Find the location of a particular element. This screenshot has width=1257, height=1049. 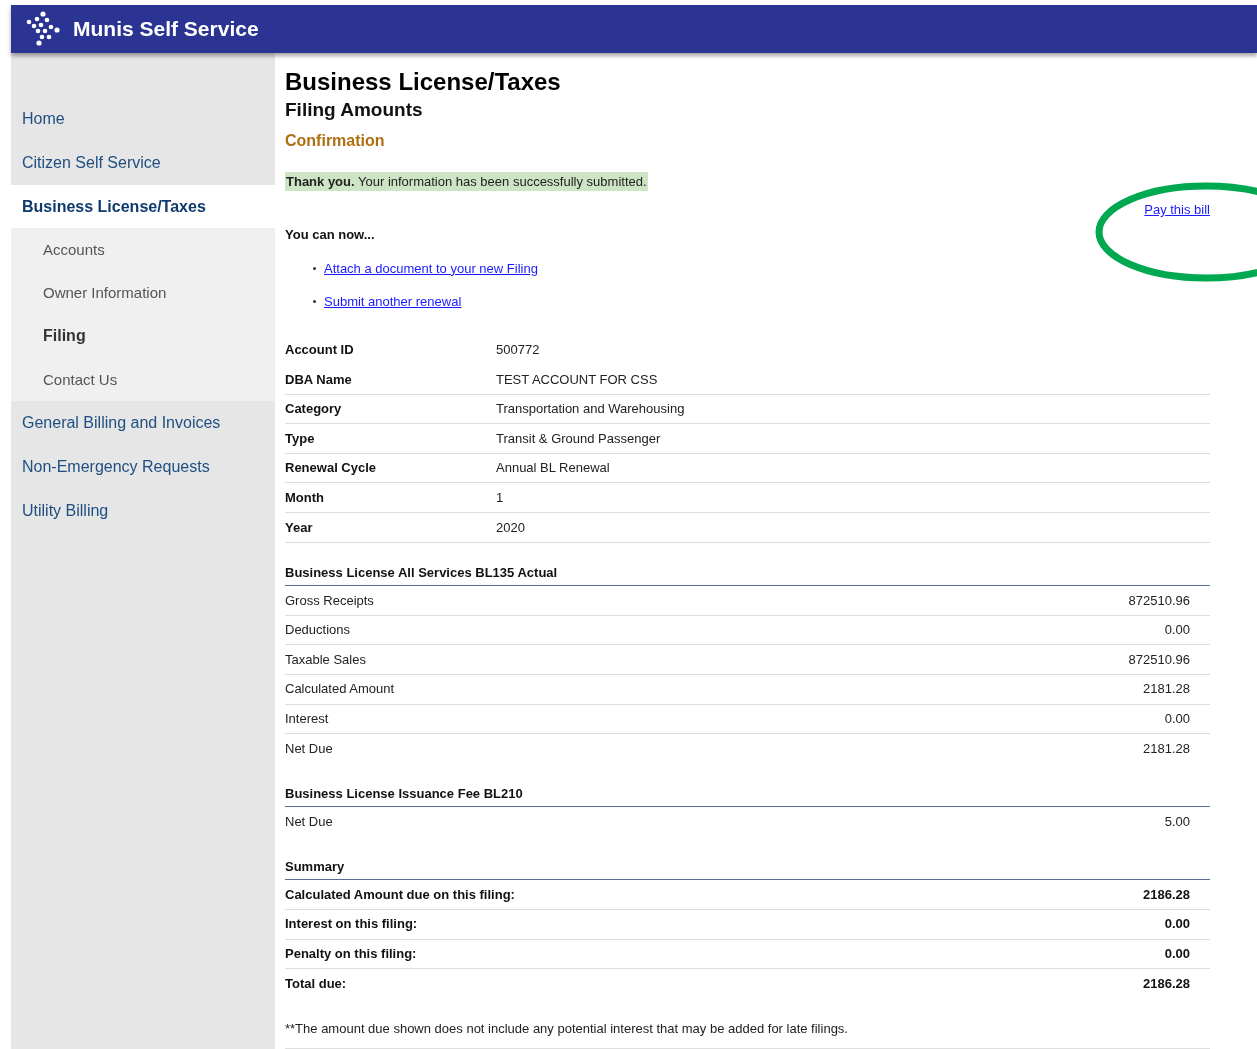

app-title: Munis Self Service is located at coordinates (166, 29).